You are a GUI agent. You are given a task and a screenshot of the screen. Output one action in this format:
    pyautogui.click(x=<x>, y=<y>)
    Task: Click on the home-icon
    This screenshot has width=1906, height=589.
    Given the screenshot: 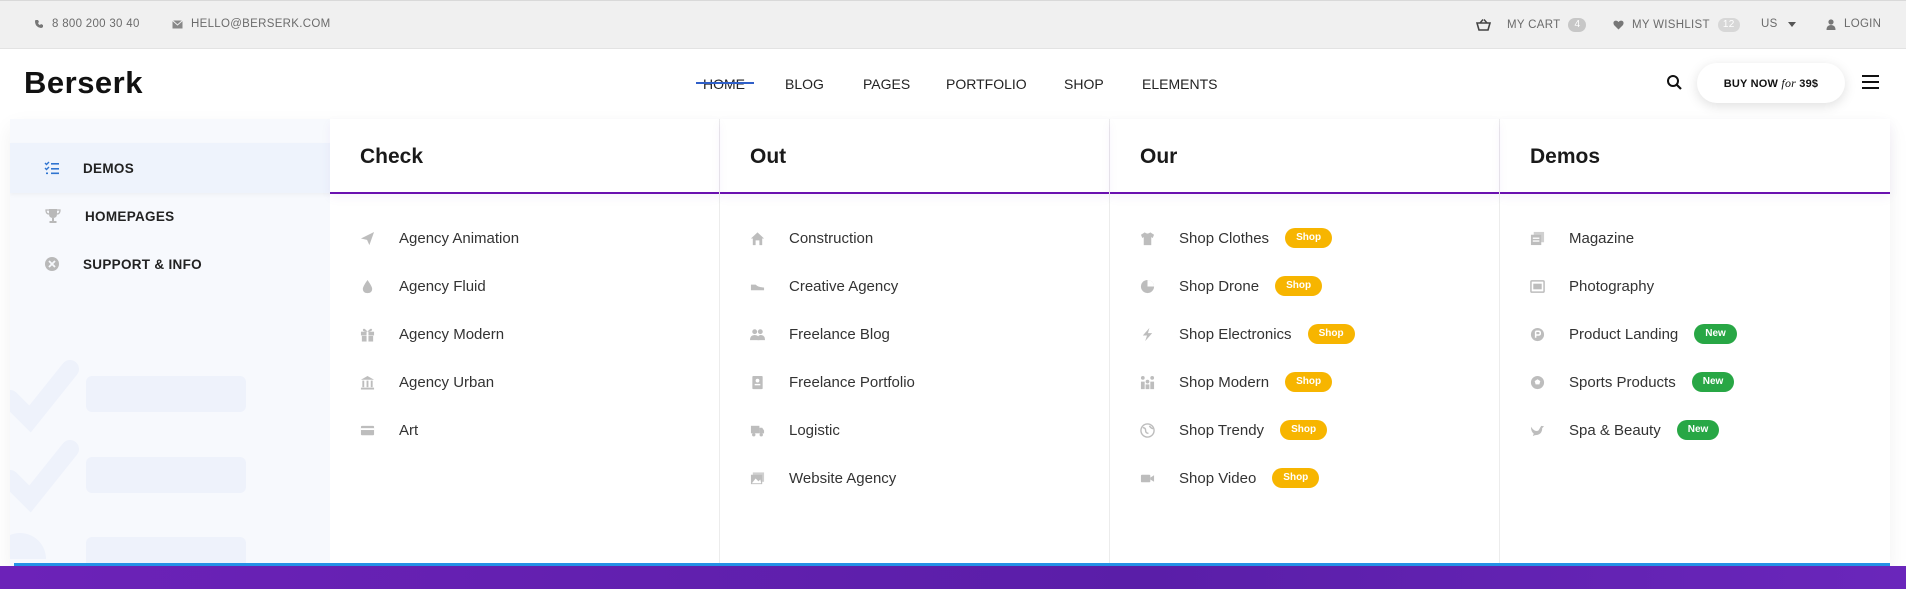 What is the action you would take?
    pyautogui.click(x=757, y=238)
    